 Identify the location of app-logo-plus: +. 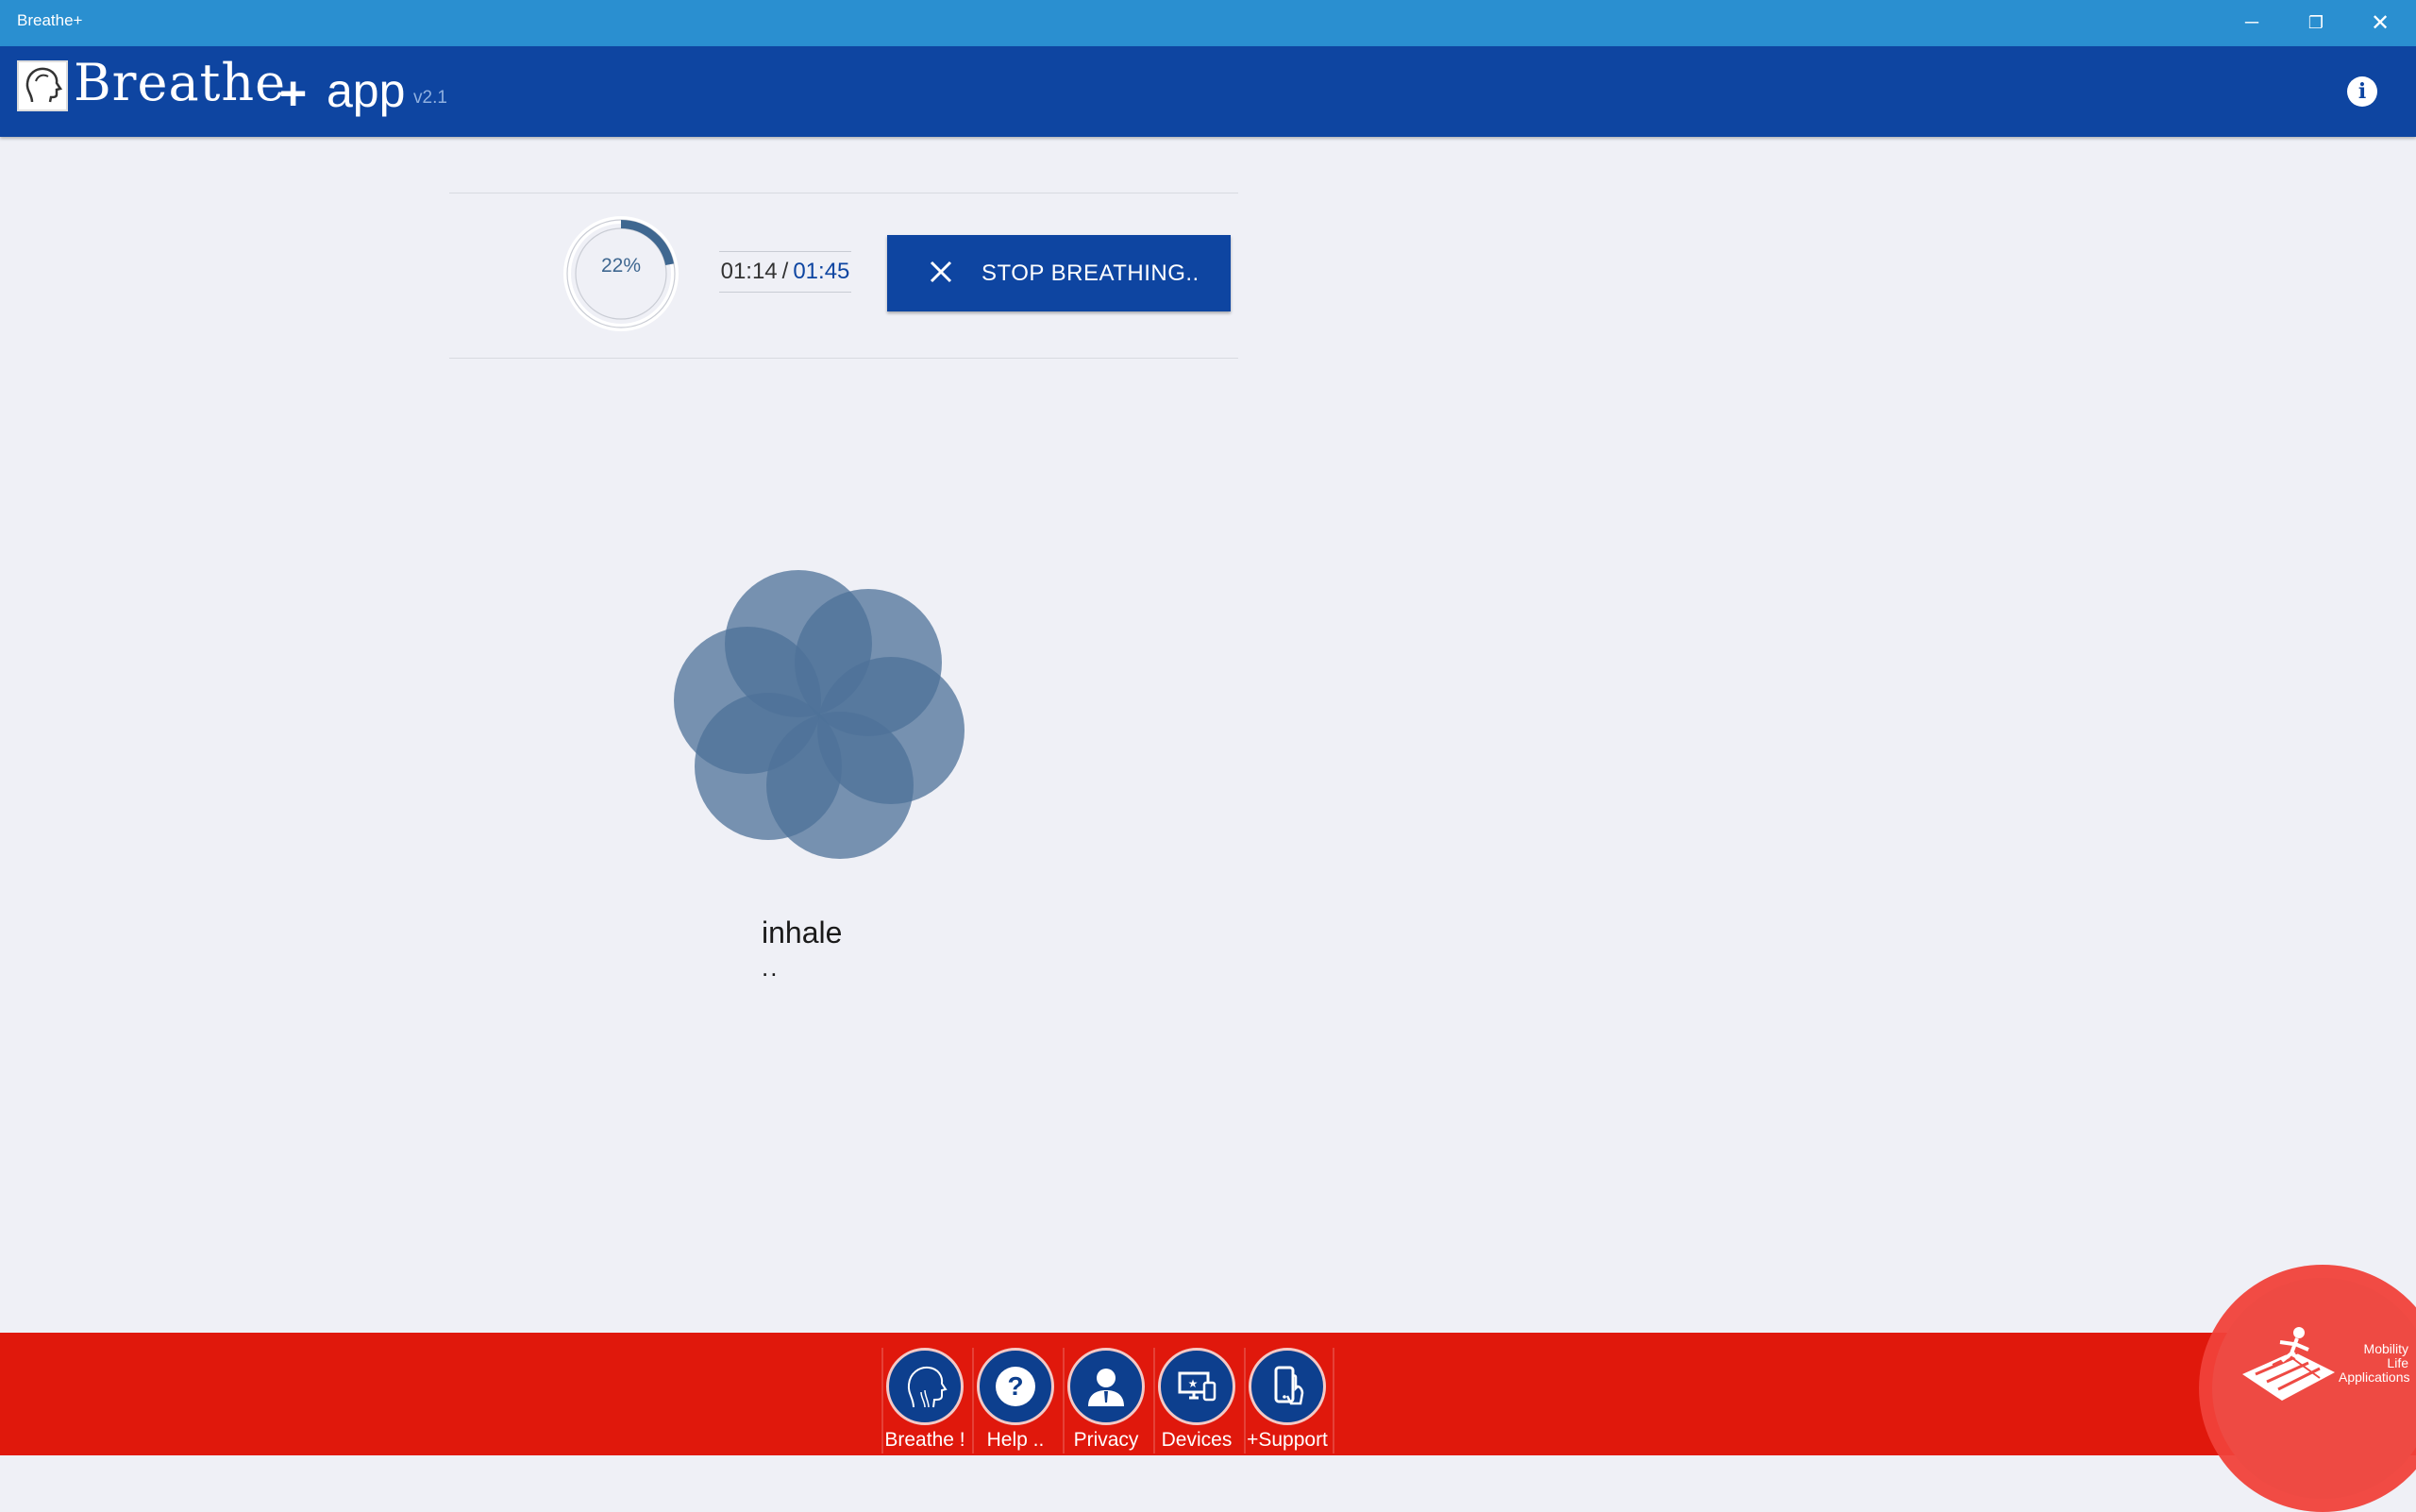
(293, 93).